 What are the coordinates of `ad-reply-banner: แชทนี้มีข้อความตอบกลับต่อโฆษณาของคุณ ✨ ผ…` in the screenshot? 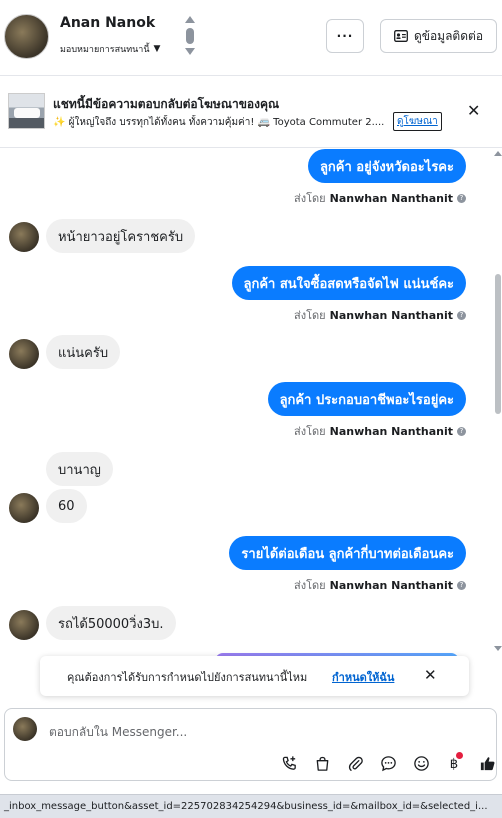 It's located at (251, 112).